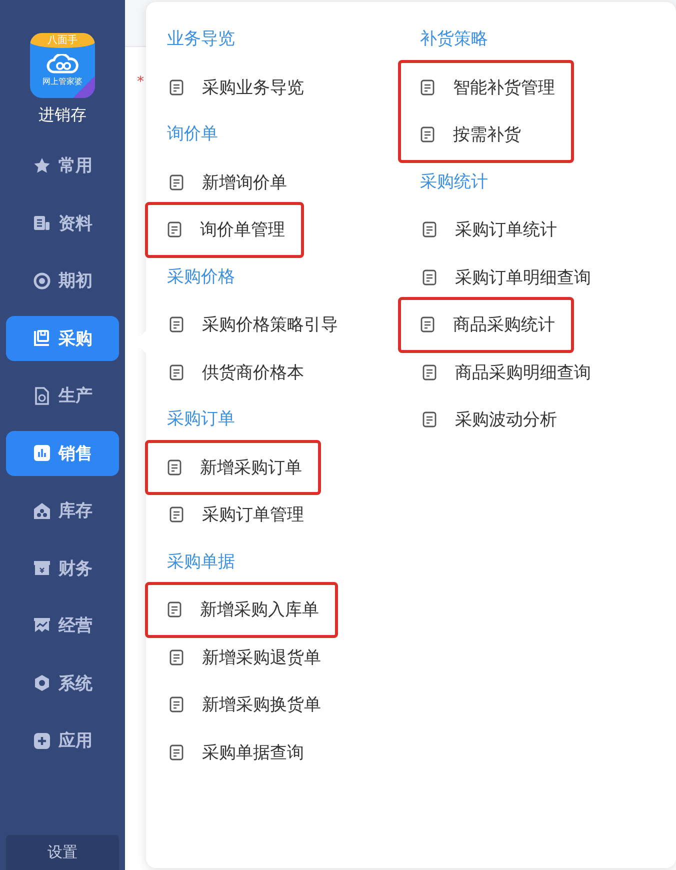 The image size is (676, 870). Describe the element at coordinates (201, 277) in the screenshot. I see `section-heading: 采购价格` at that location.